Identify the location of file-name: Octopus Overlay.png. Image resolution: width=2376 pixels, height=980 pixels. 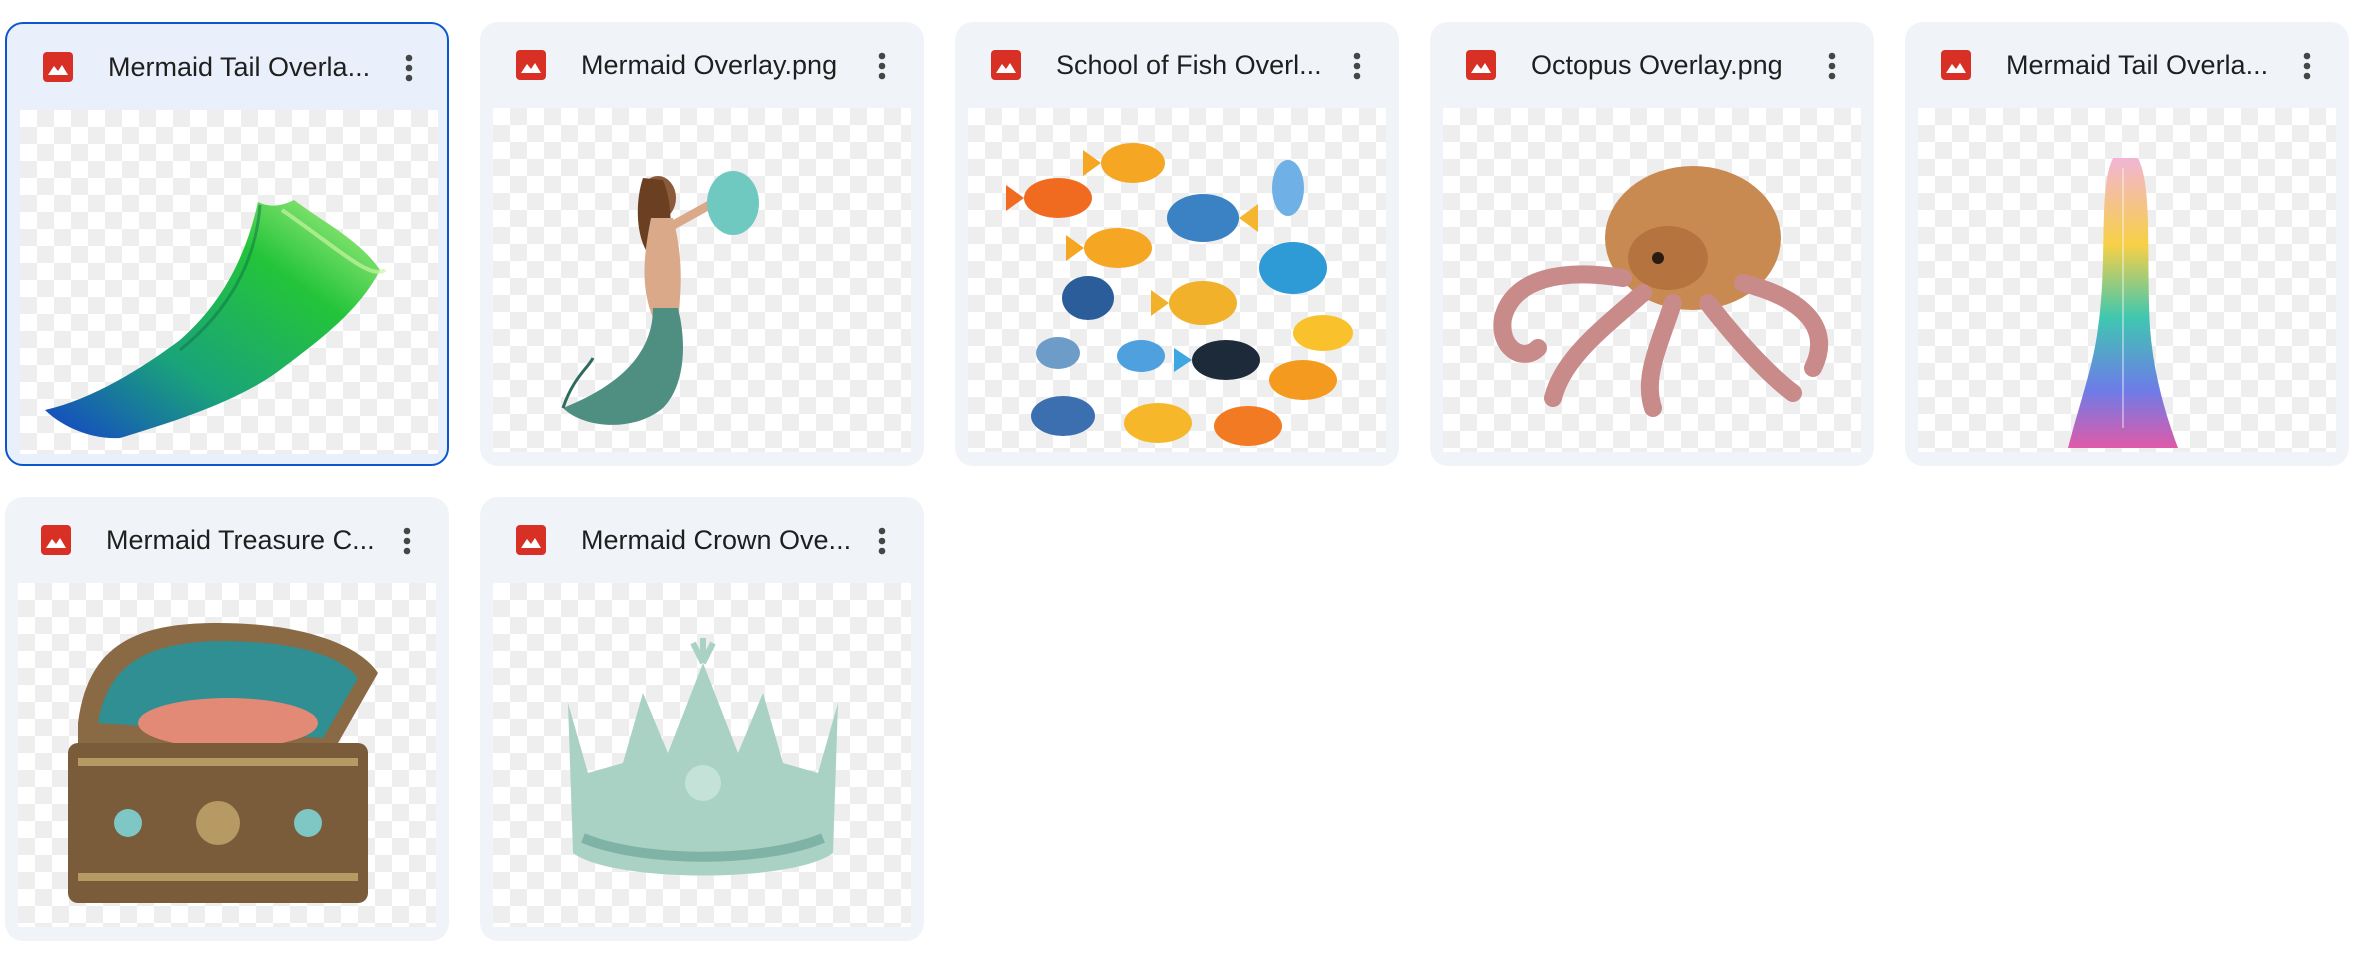
(1657, 65).